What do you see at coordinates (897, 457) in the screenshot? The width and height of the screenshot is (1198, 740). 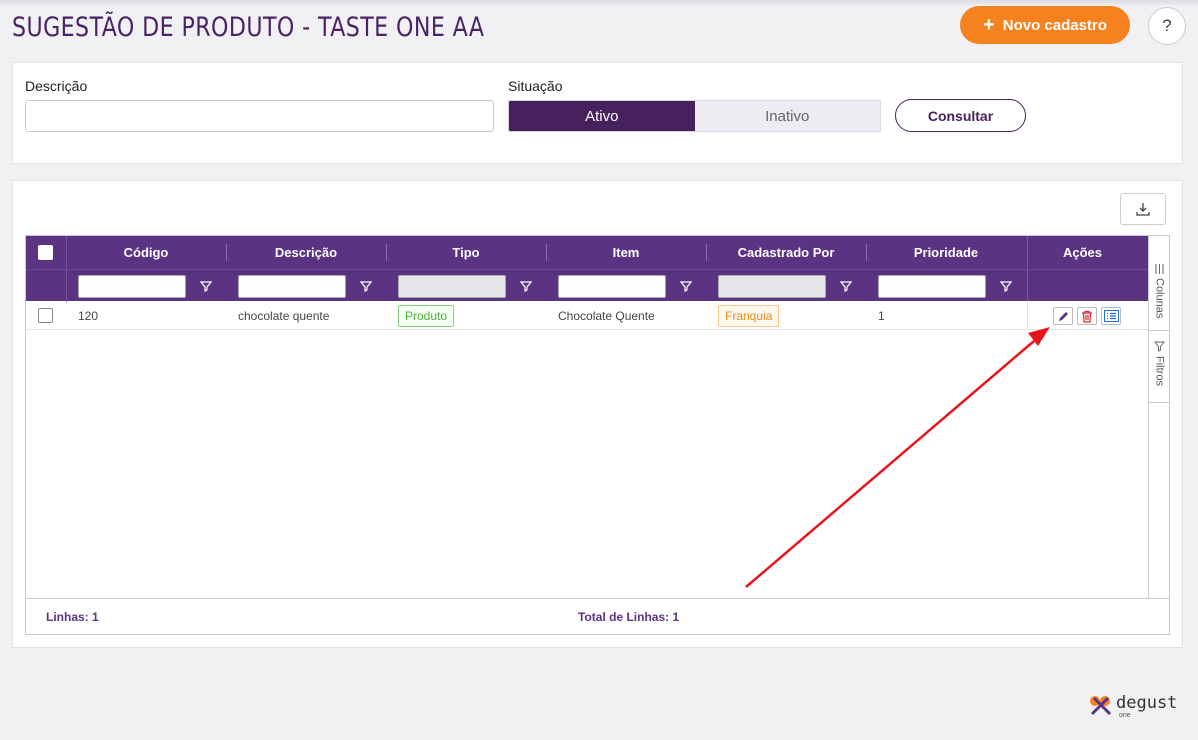 I see `annotation-arrow` at bounding box center [897, 457].